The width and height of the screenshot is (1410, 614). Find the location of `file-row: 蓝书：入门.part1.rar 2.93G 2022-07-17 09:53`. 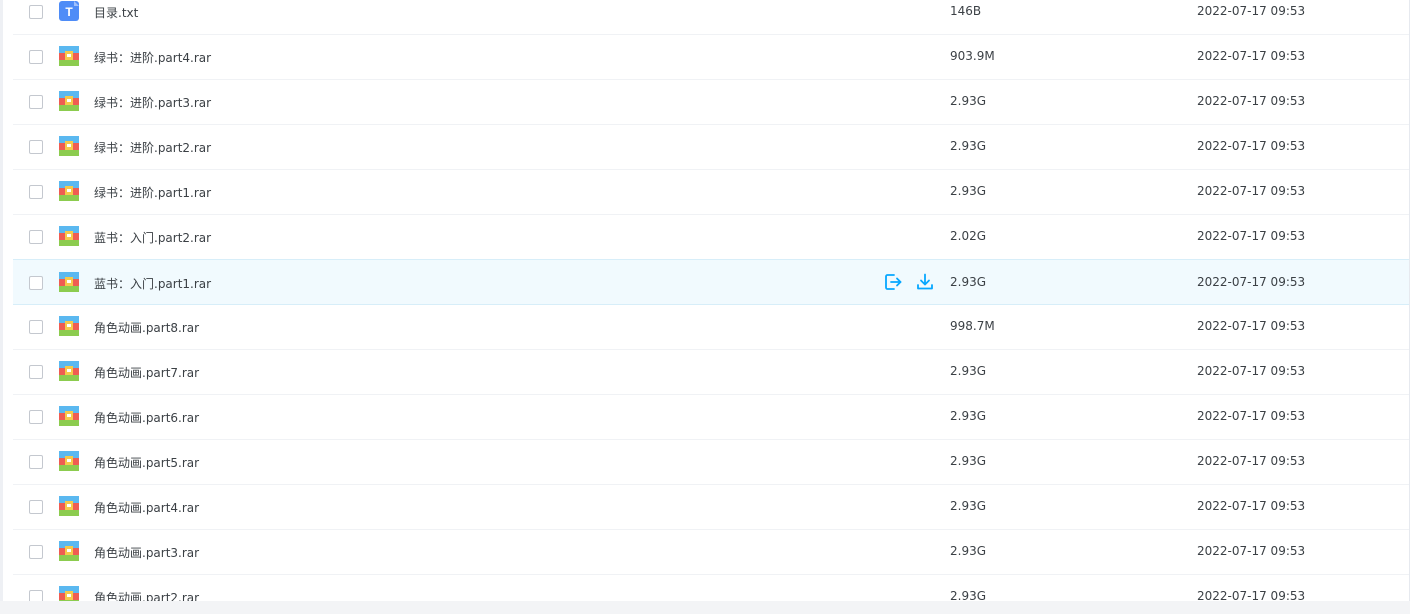

file-row: 蓝书：入门.part1.rar 2.93G 2022-07-17 09:53 is located at coordinates (711, 282).